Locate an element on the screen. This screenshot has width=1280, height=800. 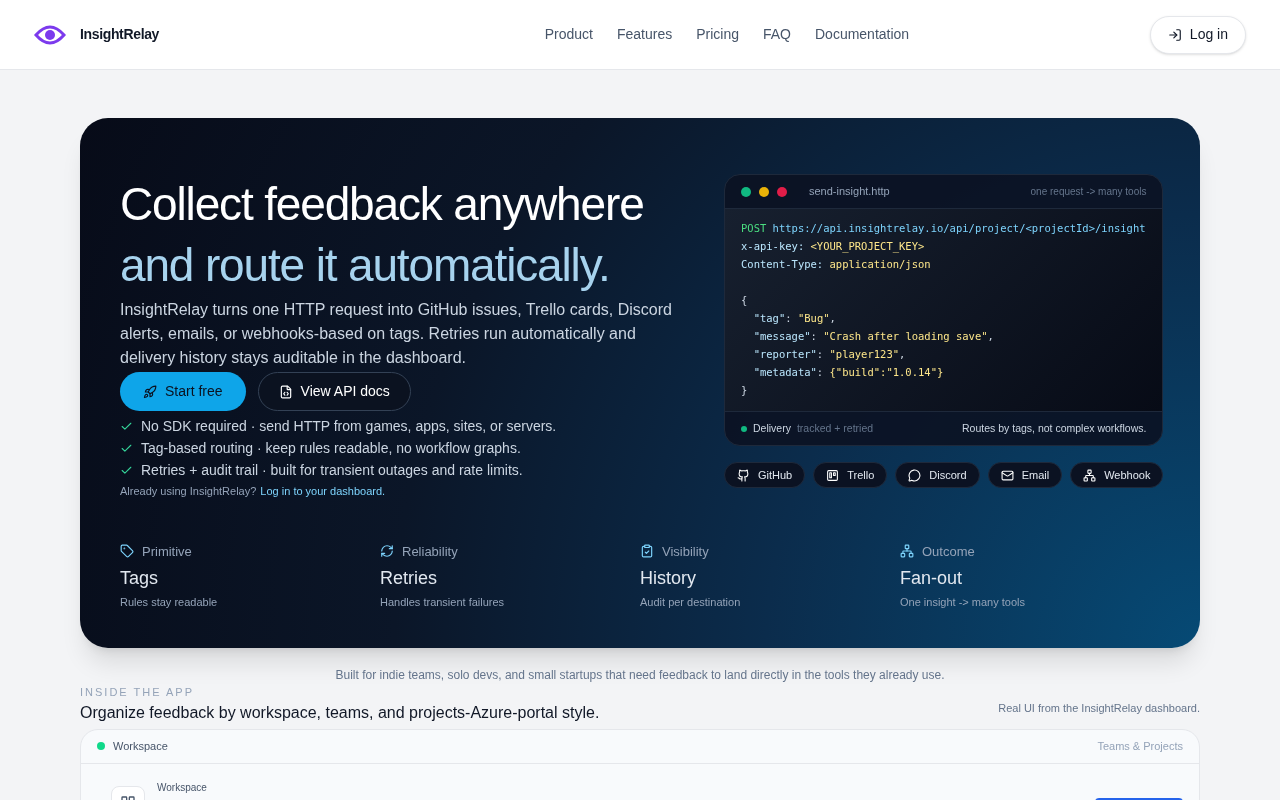
clipboard-icon is located at coordinates (647, 551).